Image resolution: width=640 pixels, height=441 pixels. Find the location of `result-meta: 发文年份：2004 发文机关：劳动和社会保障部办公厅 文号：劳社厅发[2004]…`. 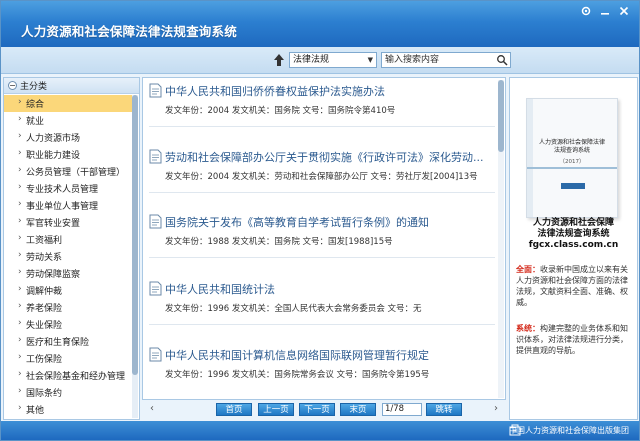

result-meta: 发文年份：2004 发文机关：劳动和社会保障部办公厅 文号：劳社厅发[2004]… is located at coordinates (321, 177).